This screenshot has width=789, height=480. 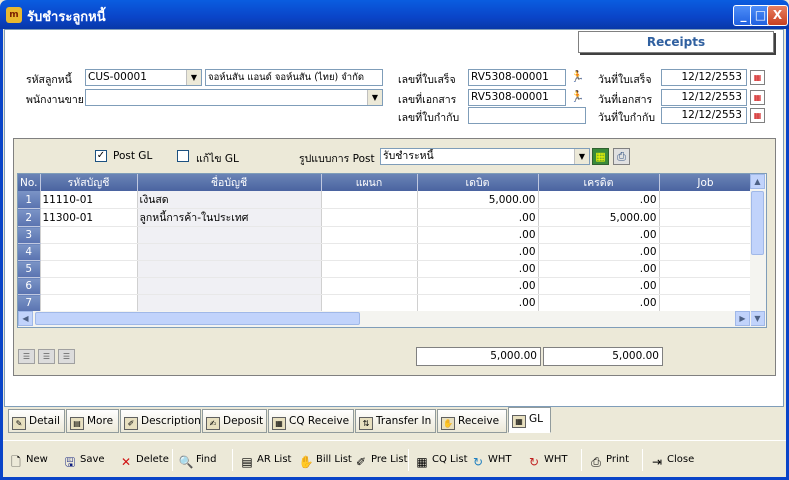 I want to click on customer-code-combo: CUS-00001 ▼, so click(x=143, y=77).